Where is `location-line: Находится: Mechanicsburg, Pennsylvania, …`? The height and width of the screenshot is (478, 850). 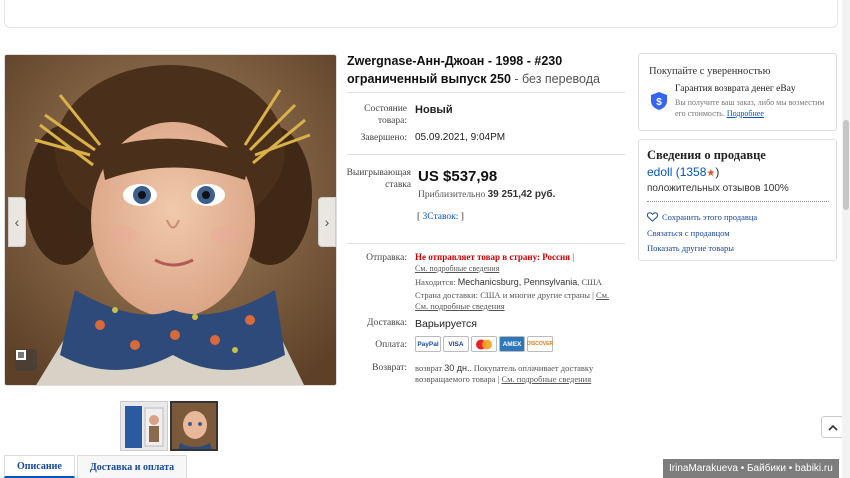 location-line: Находится: Mechanicsburg, Pennsylvania, … is located at coordinates (508, 282).